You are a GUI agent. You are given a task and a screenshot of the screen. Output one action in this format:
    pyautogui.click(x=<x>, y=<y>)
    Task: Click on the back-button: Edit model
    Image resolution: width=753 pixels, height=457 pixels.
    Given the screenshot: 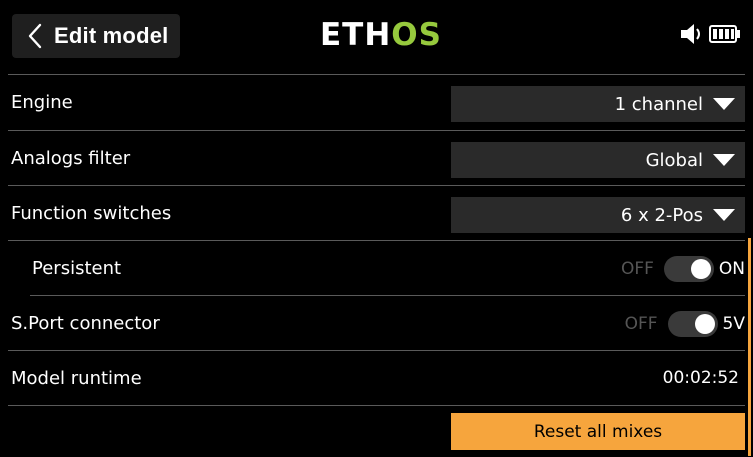 What is the action you would take?
    pyautogui.click(x=96, y=36)
    